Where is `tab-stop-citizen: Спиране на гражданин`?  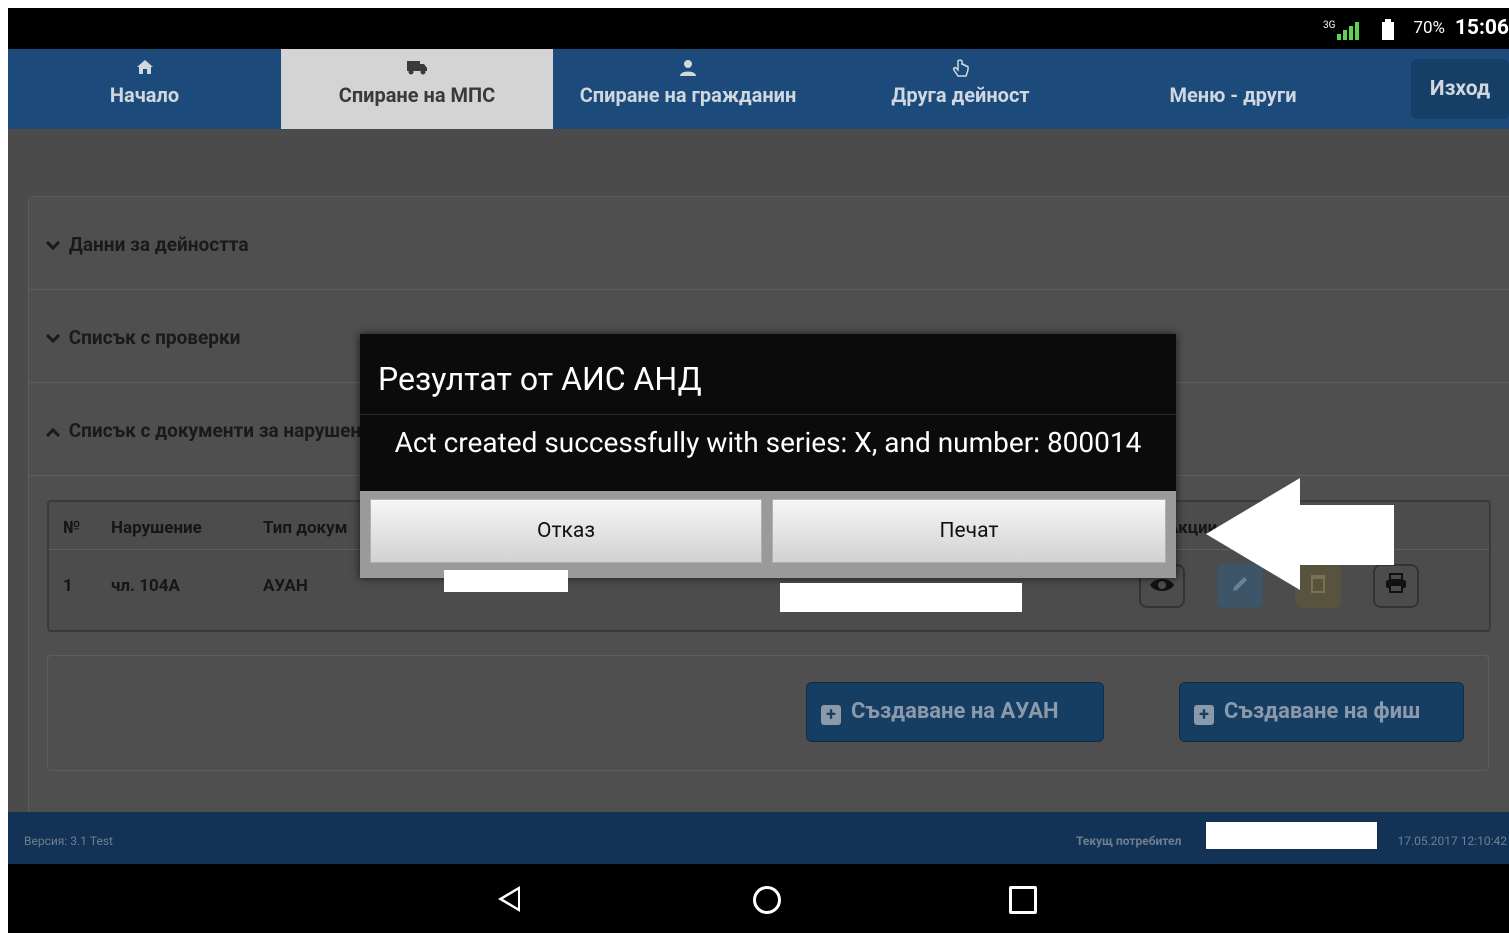 tab-stop-citizen: Спиране на гражданин is located at coordinates (688, 89).